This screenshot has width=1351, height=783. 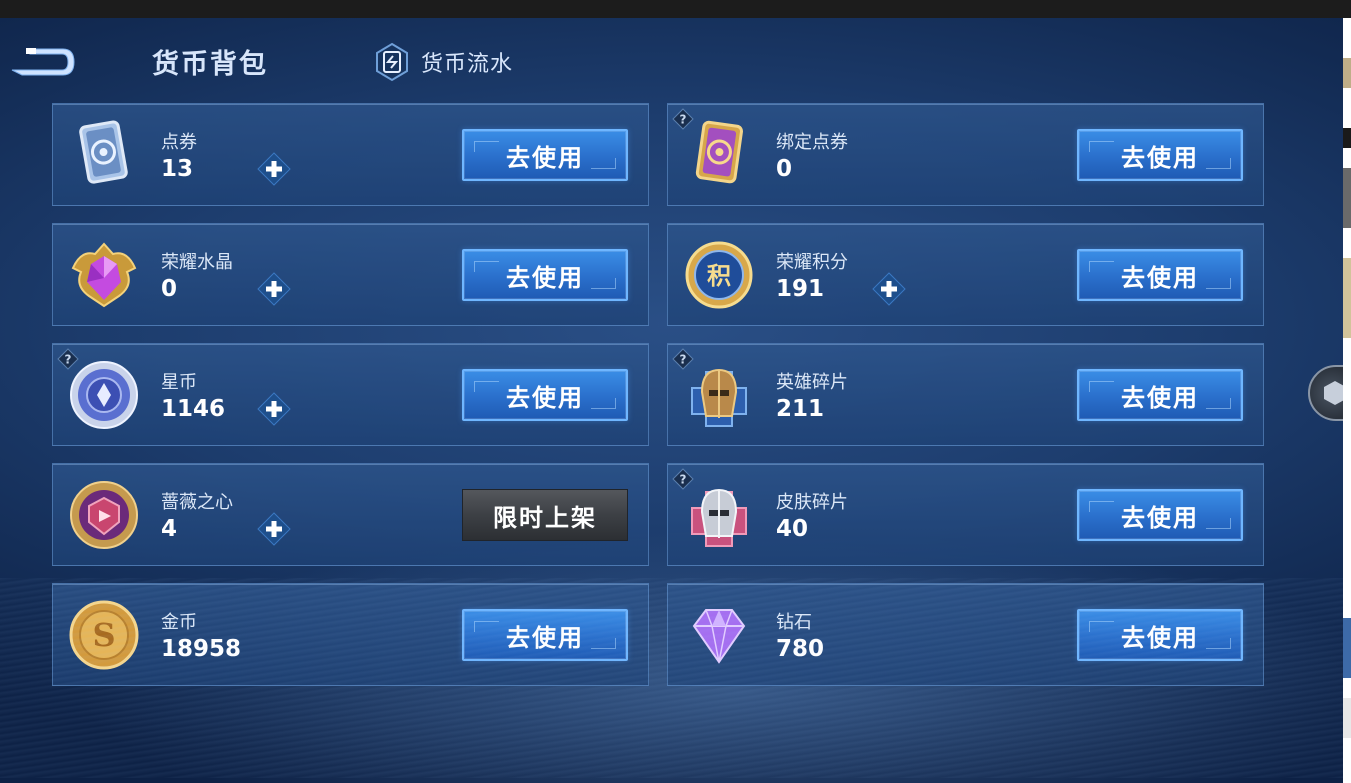 I want to click on currency-card-hero-fragment: ? 英雄碎片 211 去使用, so click(x=965, y=394).